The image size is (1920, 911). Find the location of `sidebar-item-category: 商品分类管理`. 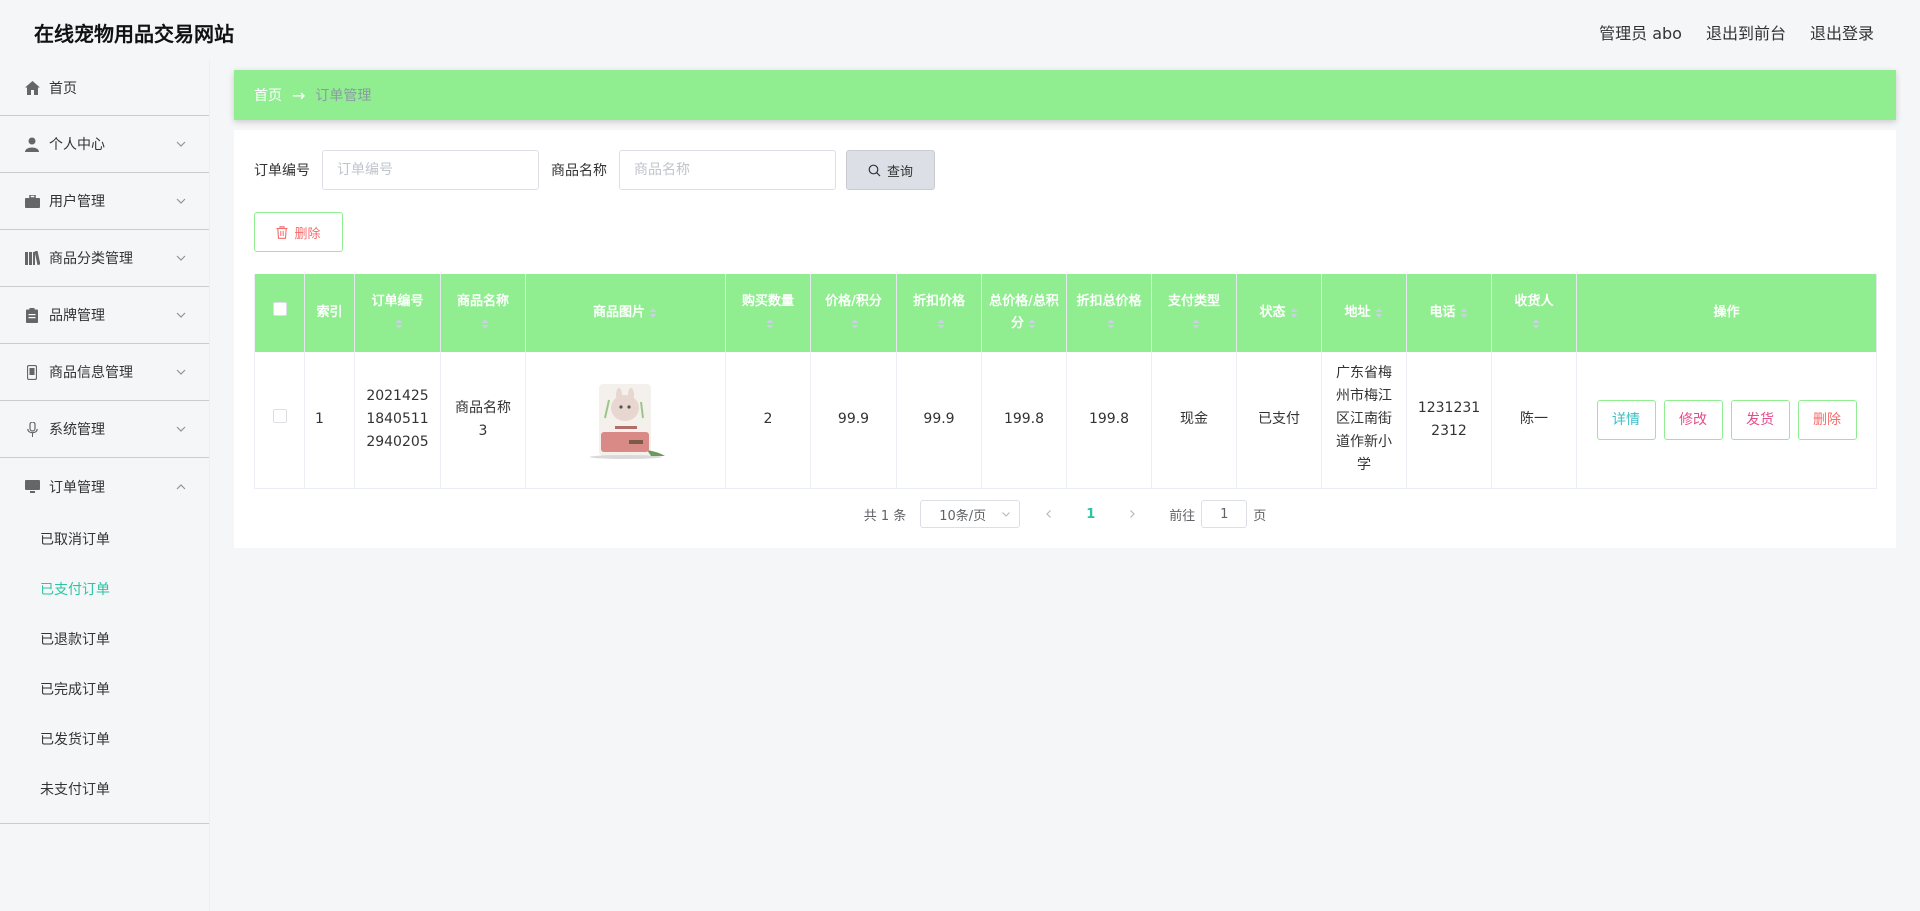

sidebar-item-category: 商品分类管理 is located at coordinates (104, 258).